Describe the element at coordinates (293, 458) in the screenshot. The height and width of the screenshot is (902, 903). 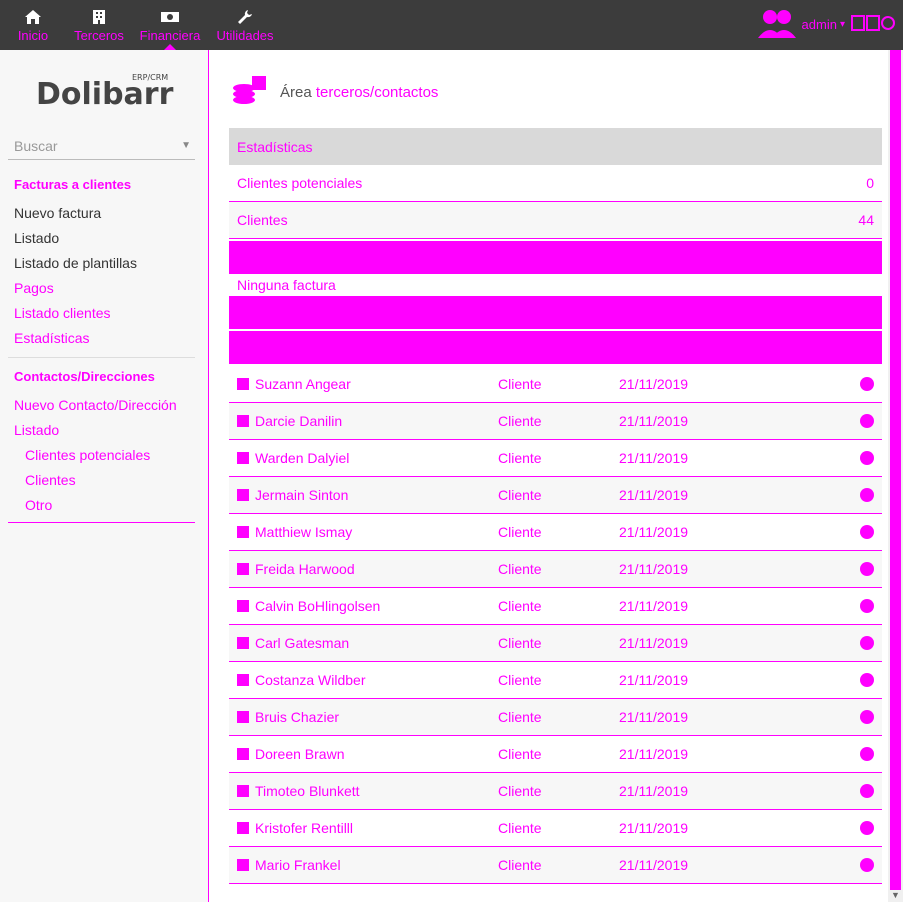
I see `customer-name-cell: Warden Dalyiel` at that location.